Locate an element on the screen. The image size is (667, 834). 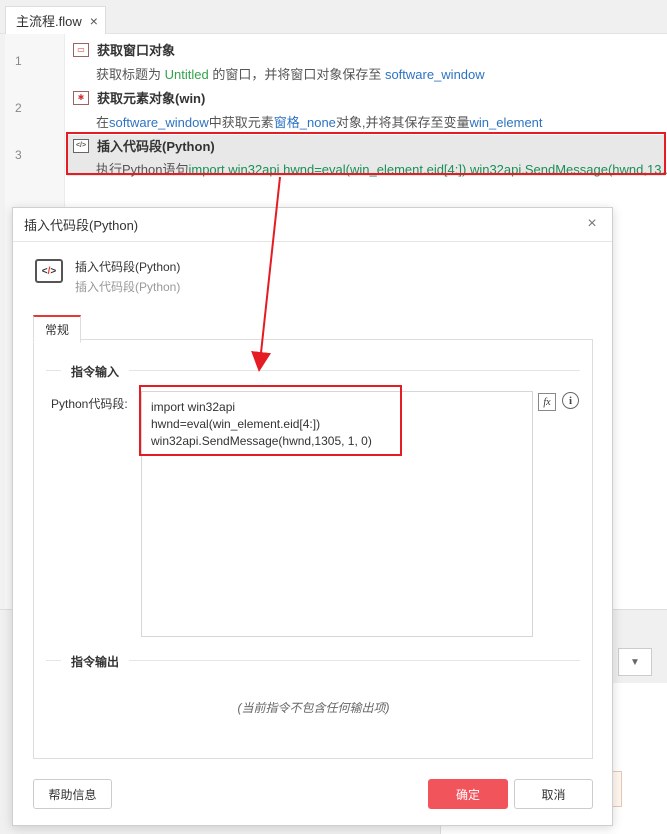
editor-tabbar: 主流程.flow × is located at coordinates (333, 17).